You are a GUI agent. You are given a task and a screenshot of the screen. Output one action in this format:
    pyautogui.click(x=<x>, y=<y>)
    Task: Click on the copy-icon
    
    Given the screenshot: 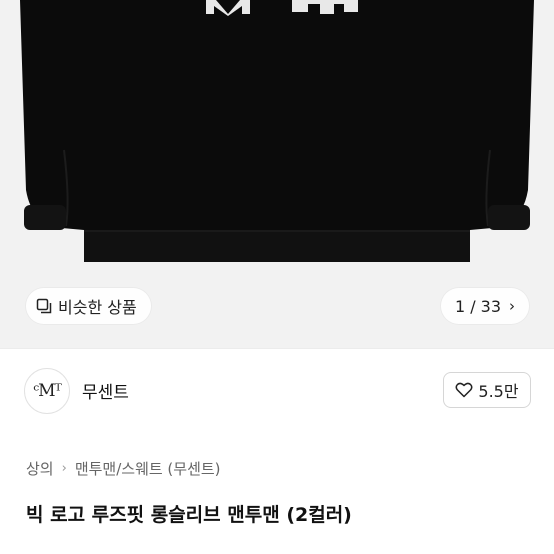 What is the action you would take?
    pyautogui.click(x=44, y=306)
    